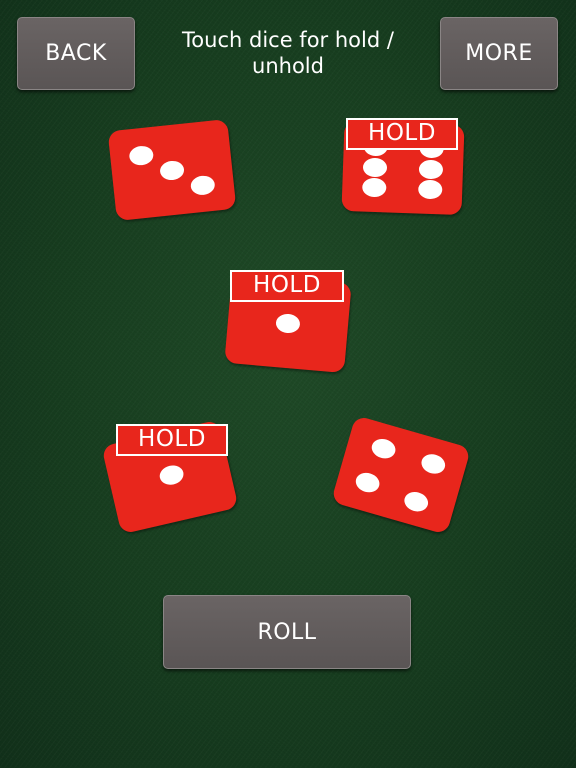 This screenshot has width=576, height=768. Describe the element at coordinates (288, 53) in the screenshot. I see `instructions-text: Touch dice for hold / unhold` at that location.